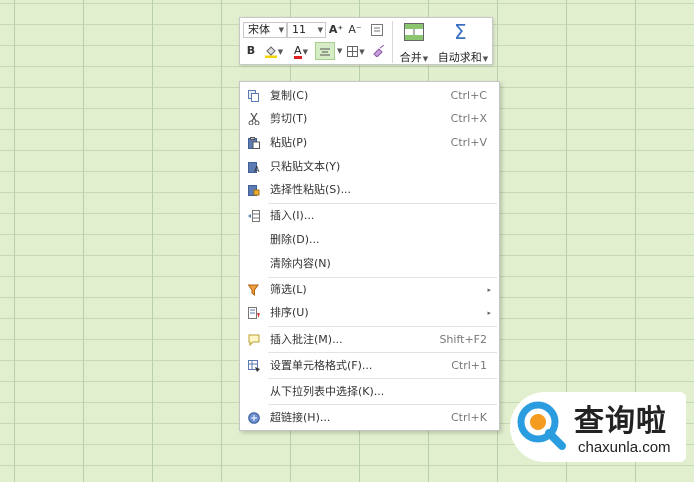 The height and width of the screenshot is (482, 694). I want to click on font-color-icon: A, so click(298, 51).